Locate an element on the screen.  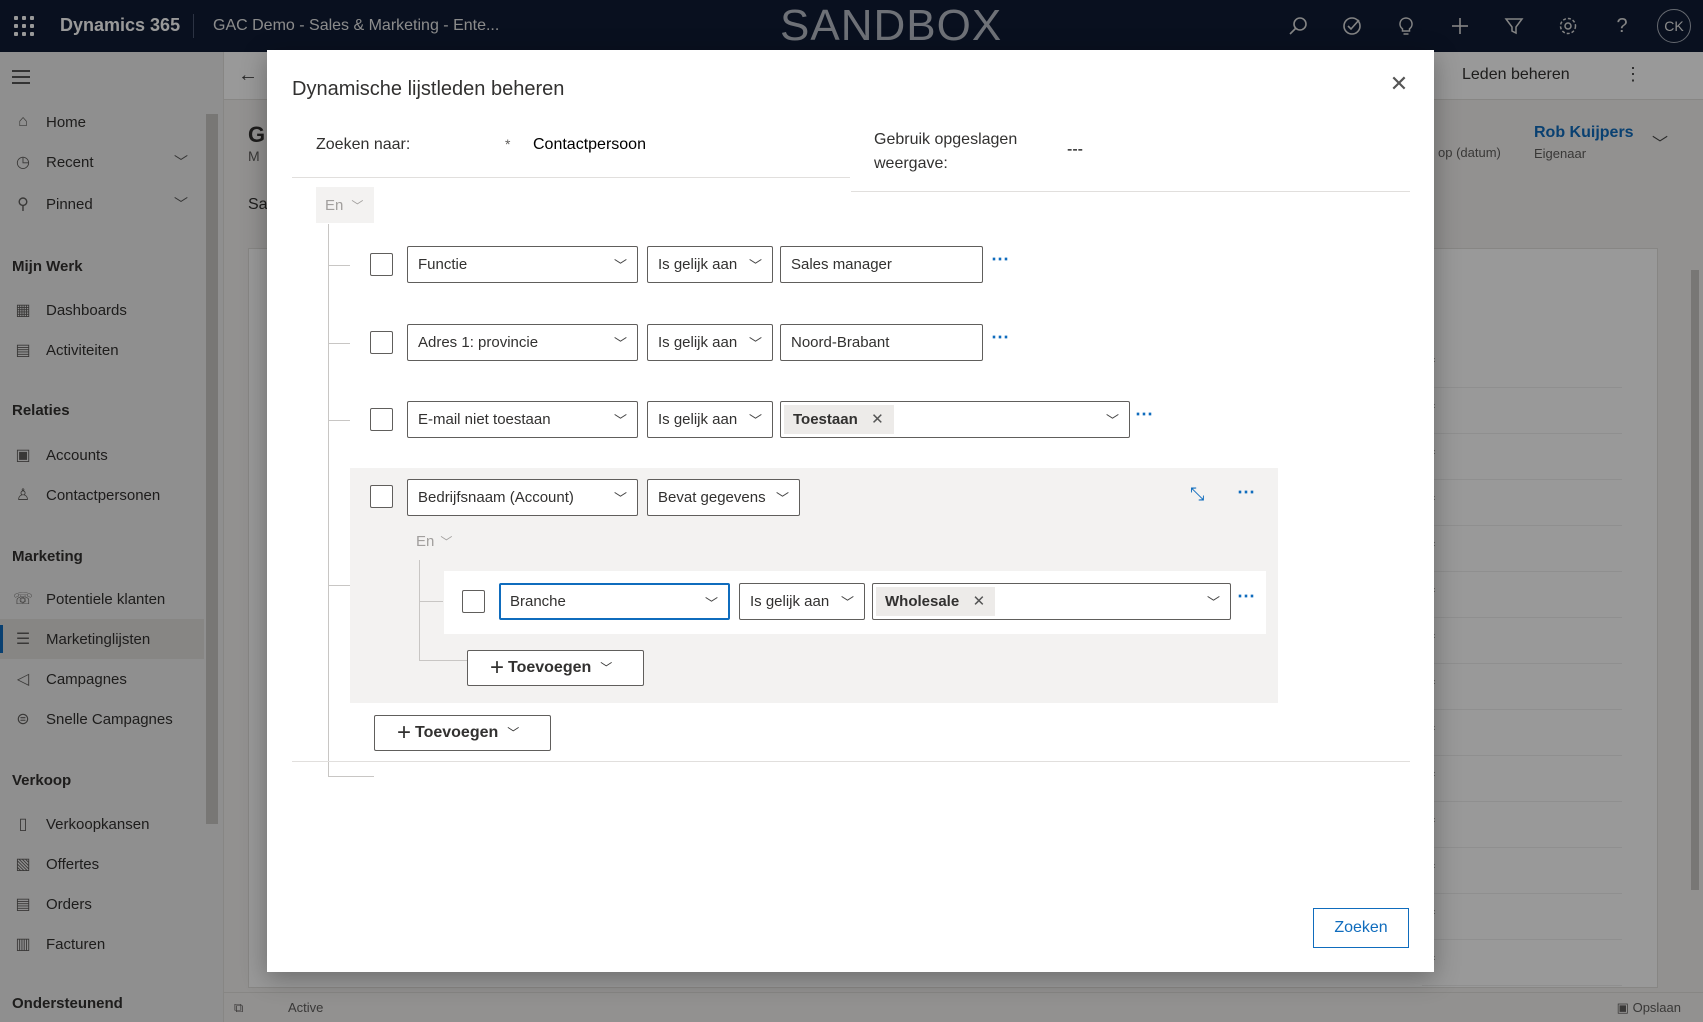
group-operator-dropdown: En ﹀ is located at coordinates (345, 205).